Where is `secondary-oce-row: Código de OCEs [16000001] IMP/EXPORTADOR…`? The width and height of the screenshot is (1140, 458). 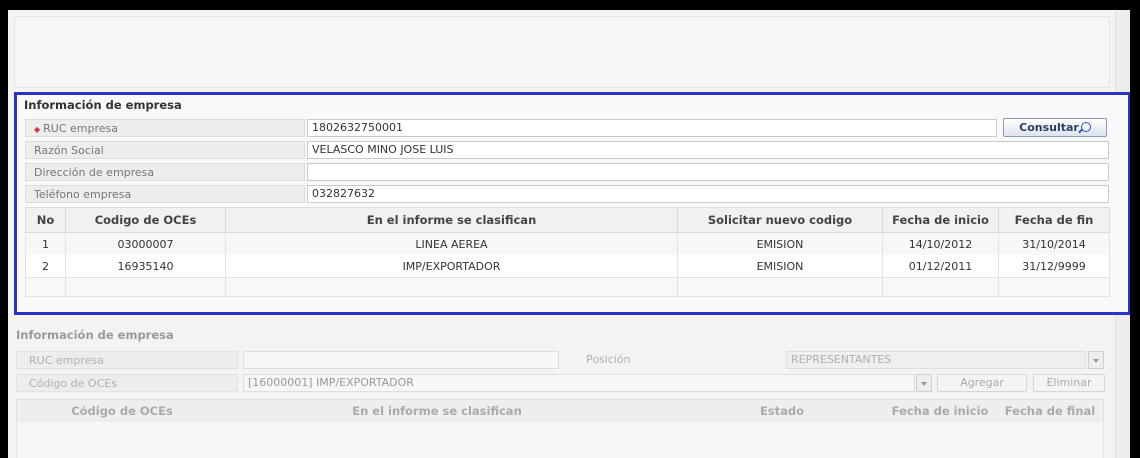
secondary-oce-row: Código de OCEs [16000001] IMP/EXPORTADOR… is located at coordinates (561, 383).